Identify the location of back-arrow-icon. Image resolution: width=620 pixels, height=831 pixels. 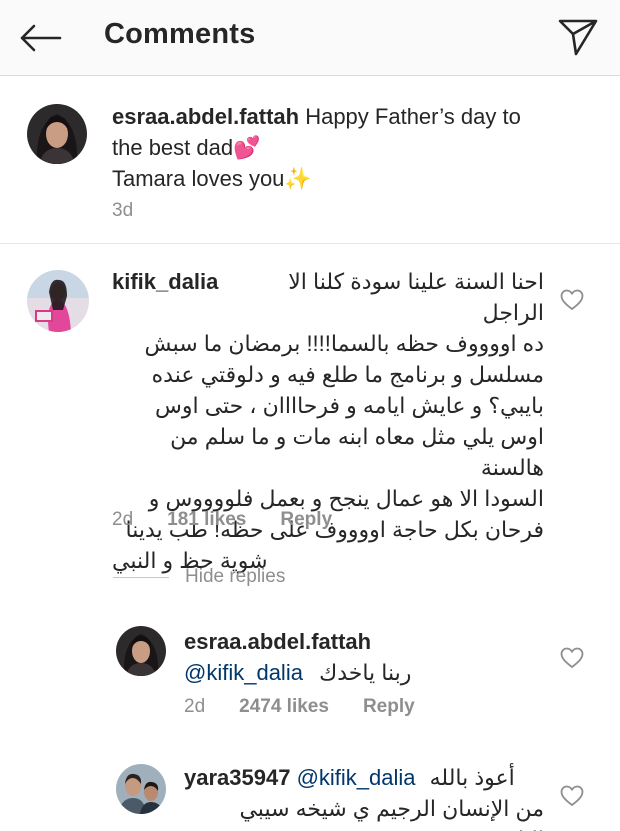
(41, 38).